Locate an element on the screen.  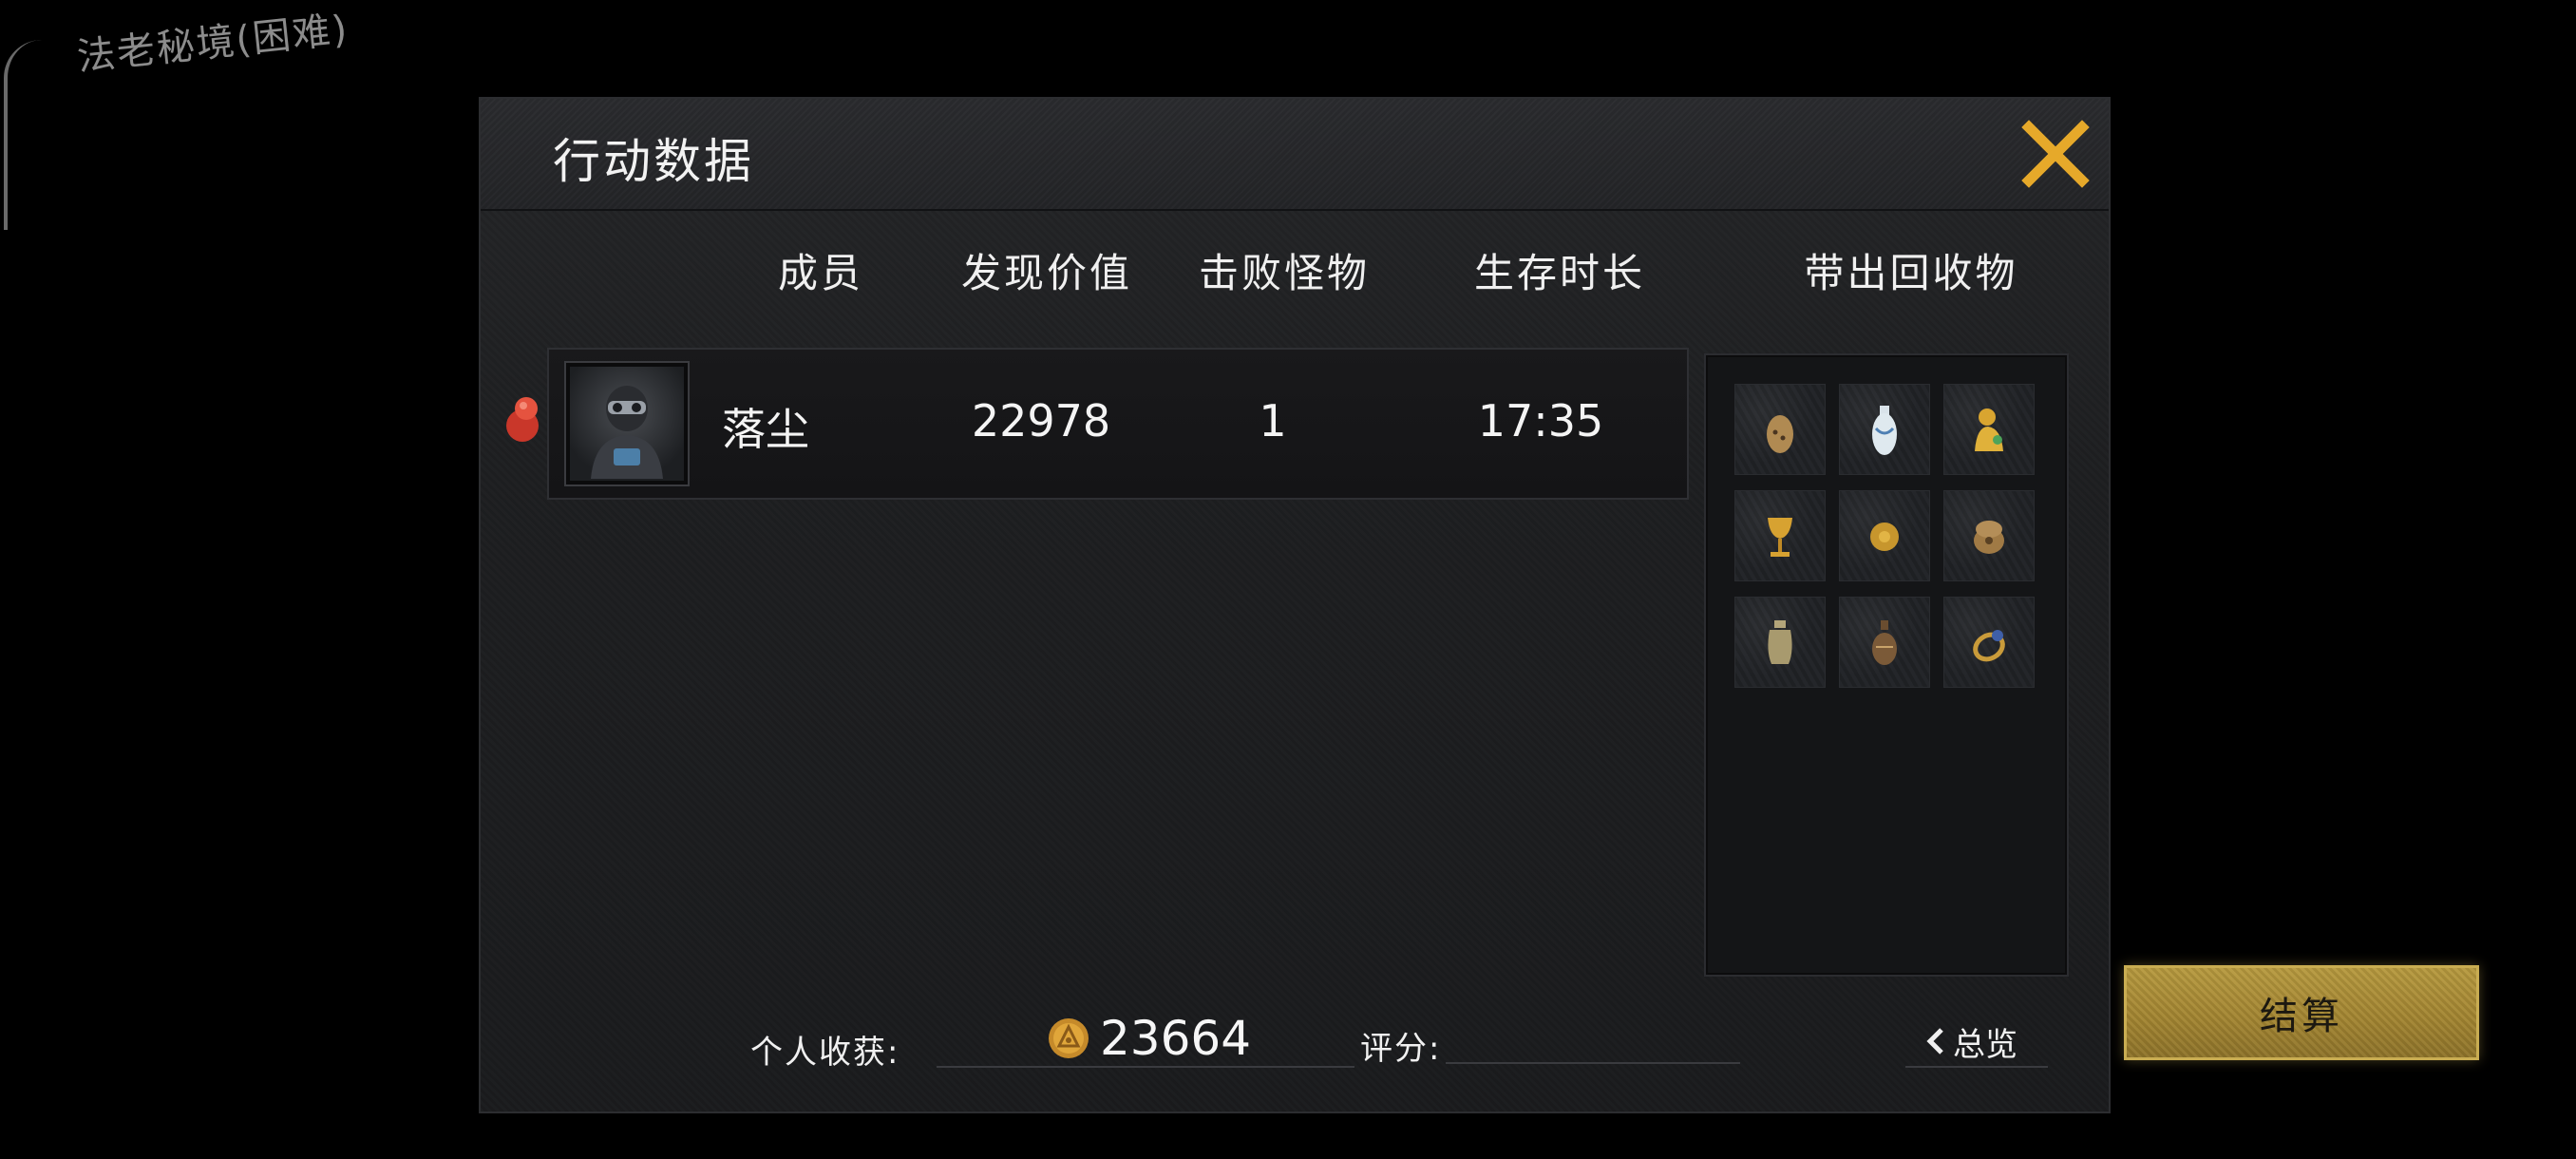
loot-panel is located at coordinates (1886, 665).